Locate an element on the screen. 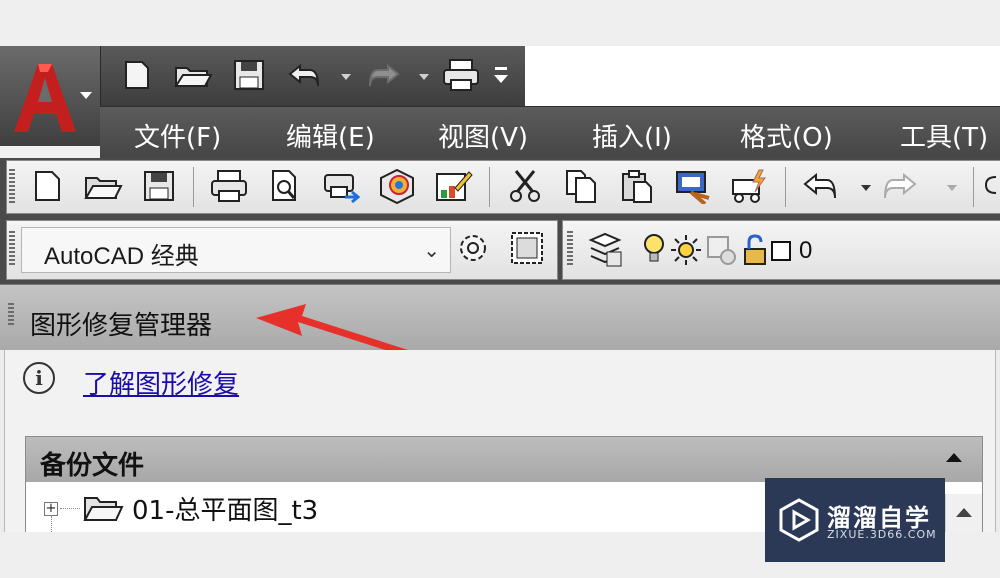 The image size is (1000, 578). qat-redo-dropdown-icon is located at coordinates (424, 77).